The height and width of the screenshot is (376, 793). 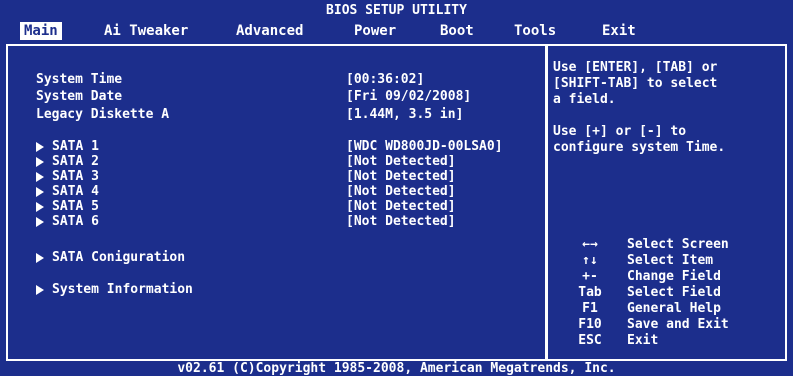 What do you see at coordinates (375, 31) in the screenshot?
I see `tab-power: Power` at bounding box center [375, 31].